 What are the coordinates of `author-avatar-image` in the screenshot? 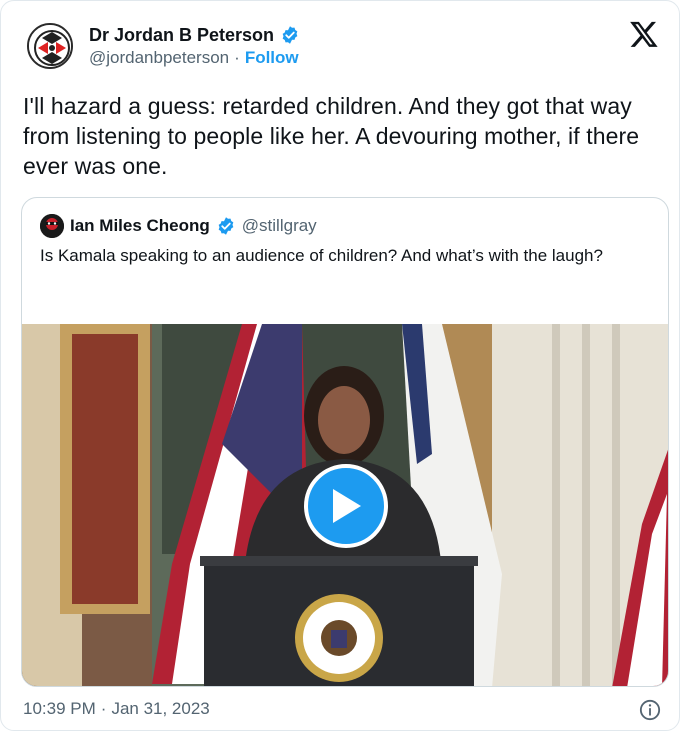 It's located at (50, 46).